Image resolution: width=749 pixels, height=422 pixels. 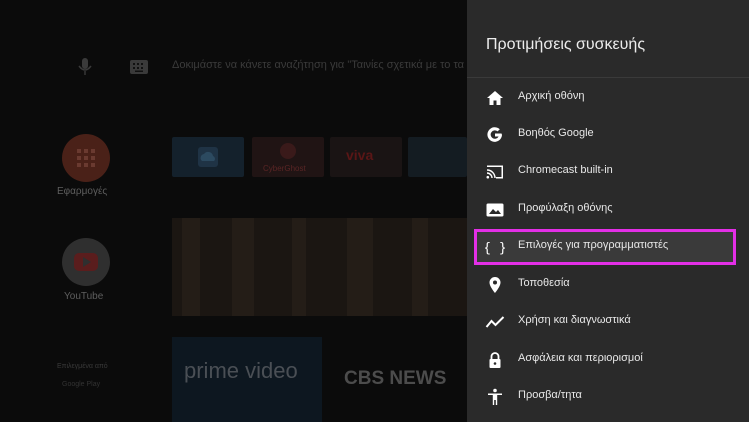 What do you see at coordinates (139, 67) in the screenshot?
I see `keyboard-icon` at bounding box center [139, 67].